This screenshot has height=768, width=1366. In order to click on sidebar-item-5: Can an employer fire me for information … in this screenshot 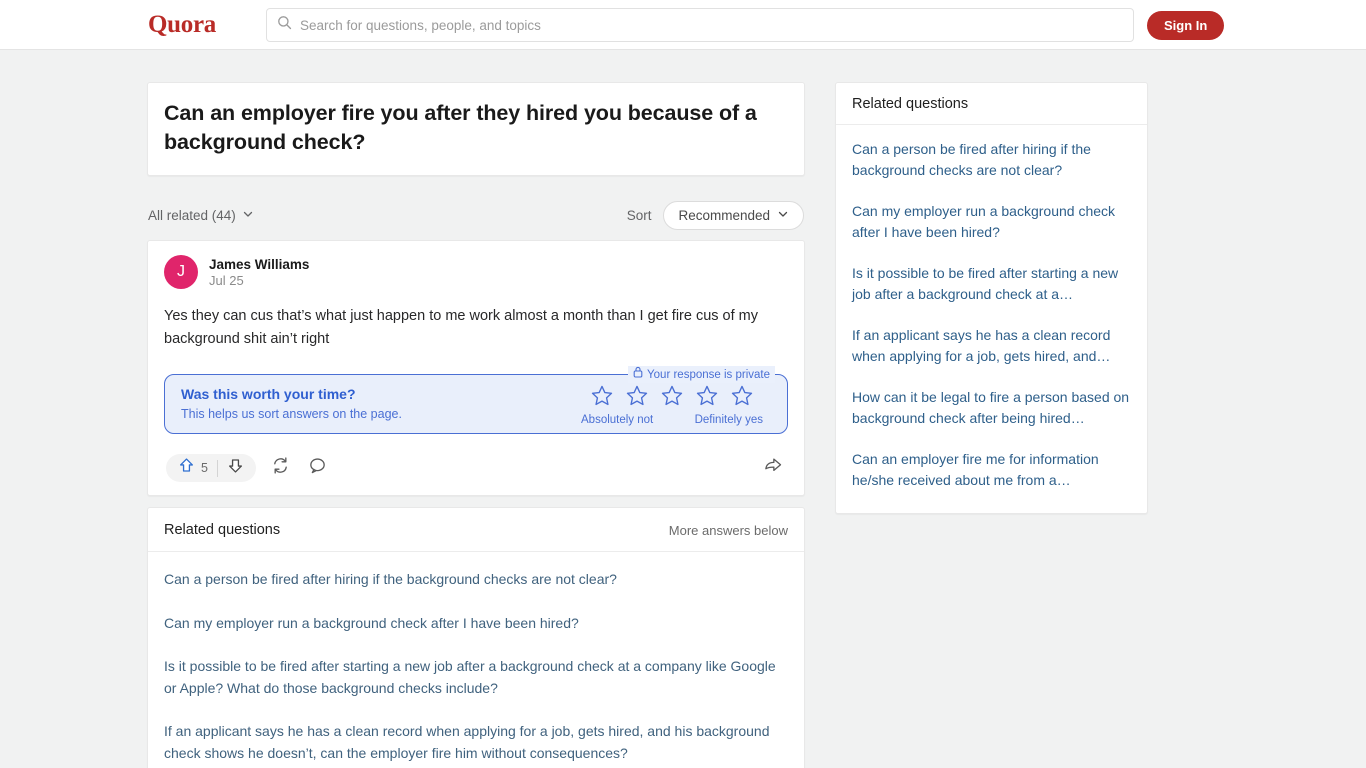, I will do `click(991, 470)`.